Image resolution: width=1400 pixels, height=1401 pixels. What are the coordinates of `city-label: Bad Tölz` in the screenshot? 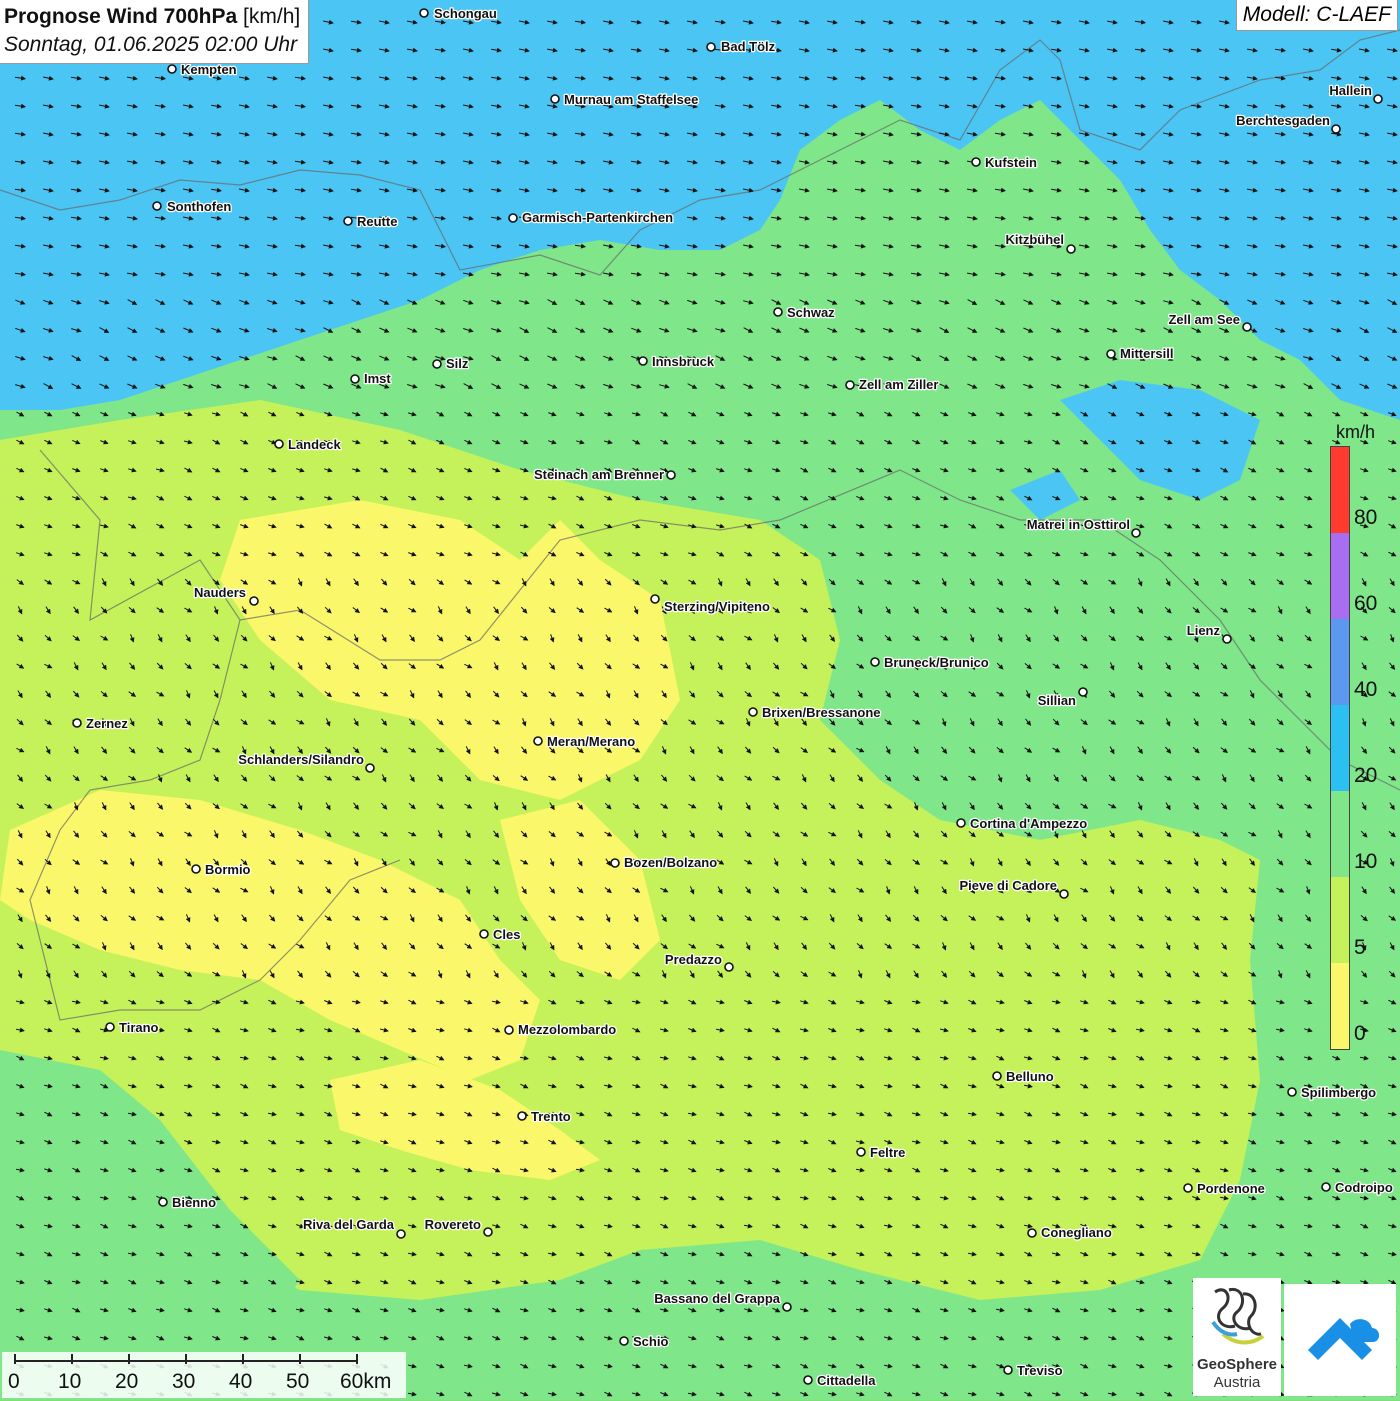 It's located at (748, 46).